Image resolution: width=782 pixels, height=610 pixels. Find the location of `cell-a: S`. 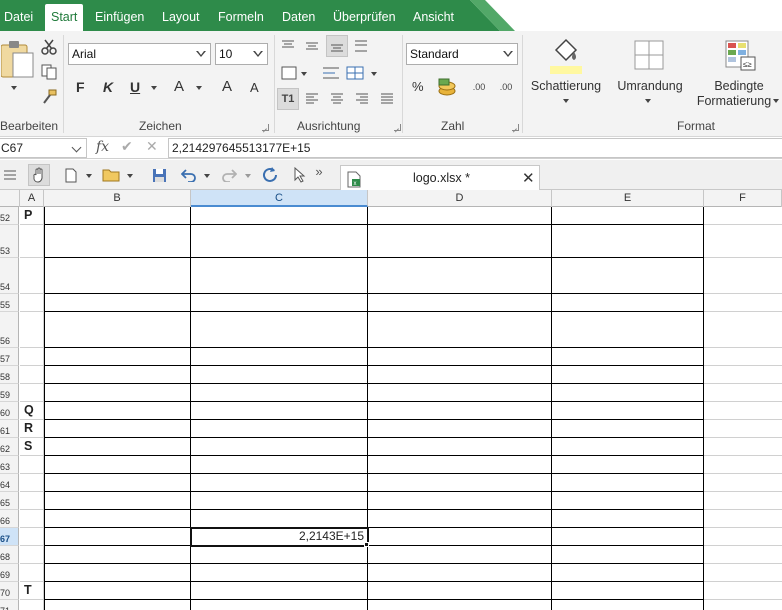

cell-a: S is located at coordinates (32, 447).